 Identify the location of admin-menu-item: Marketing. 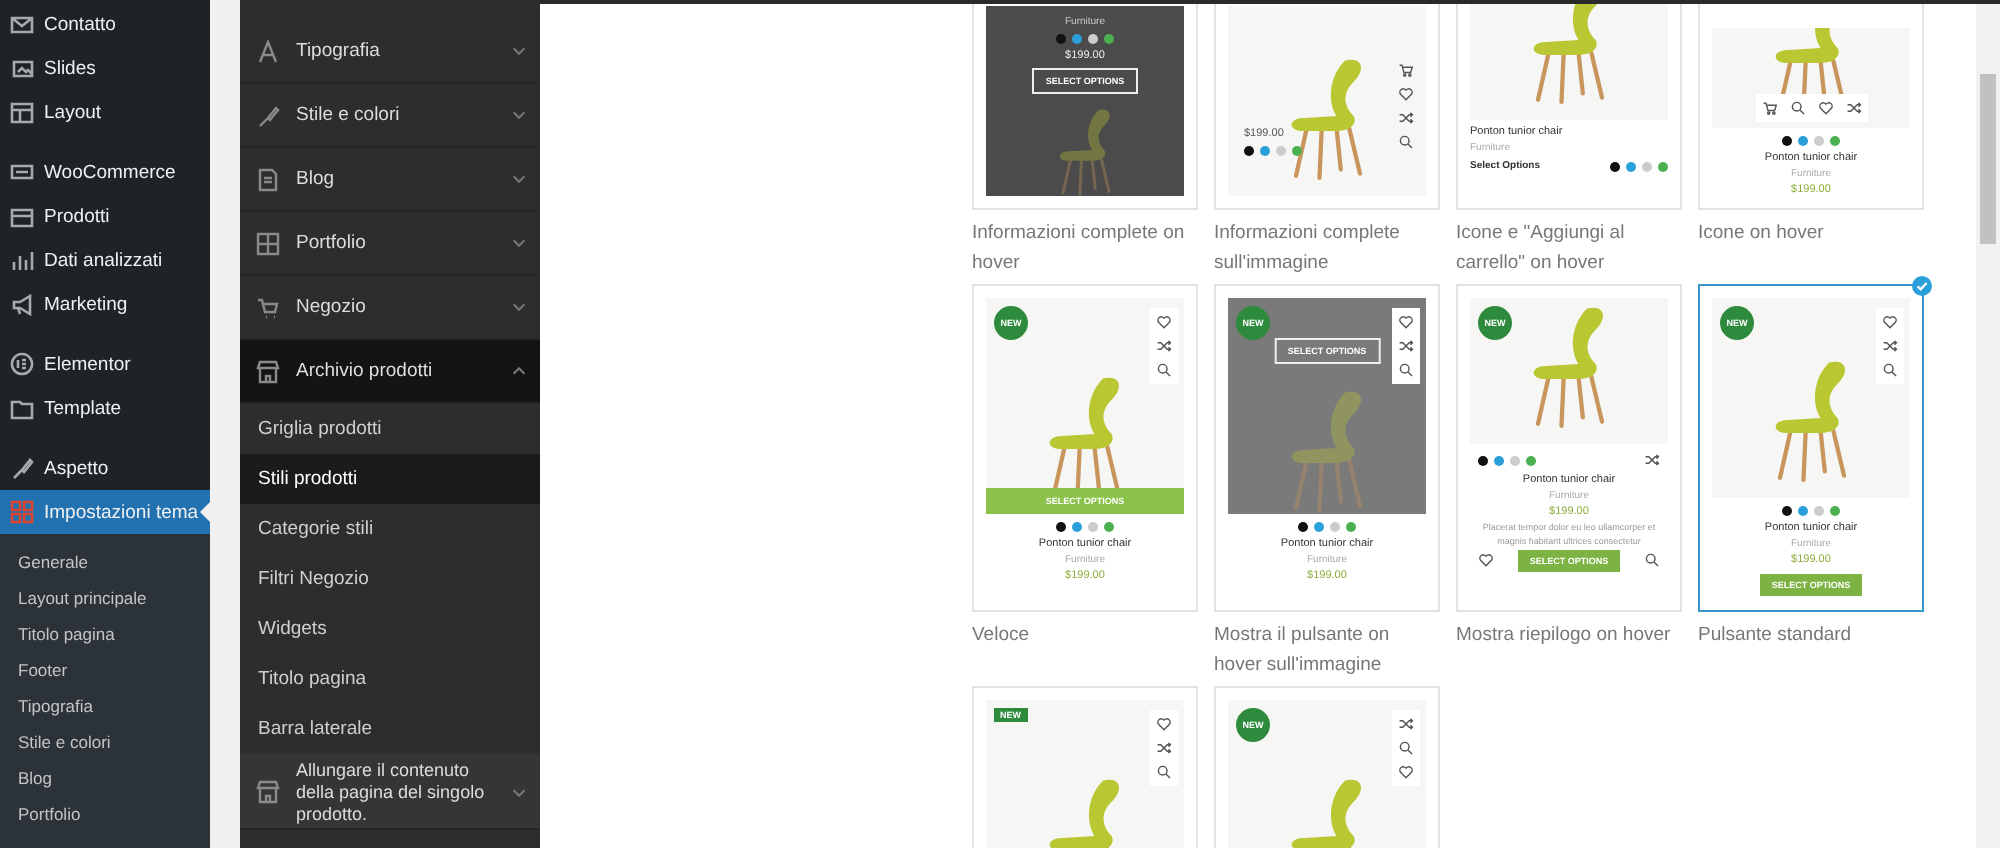
(105, 304).